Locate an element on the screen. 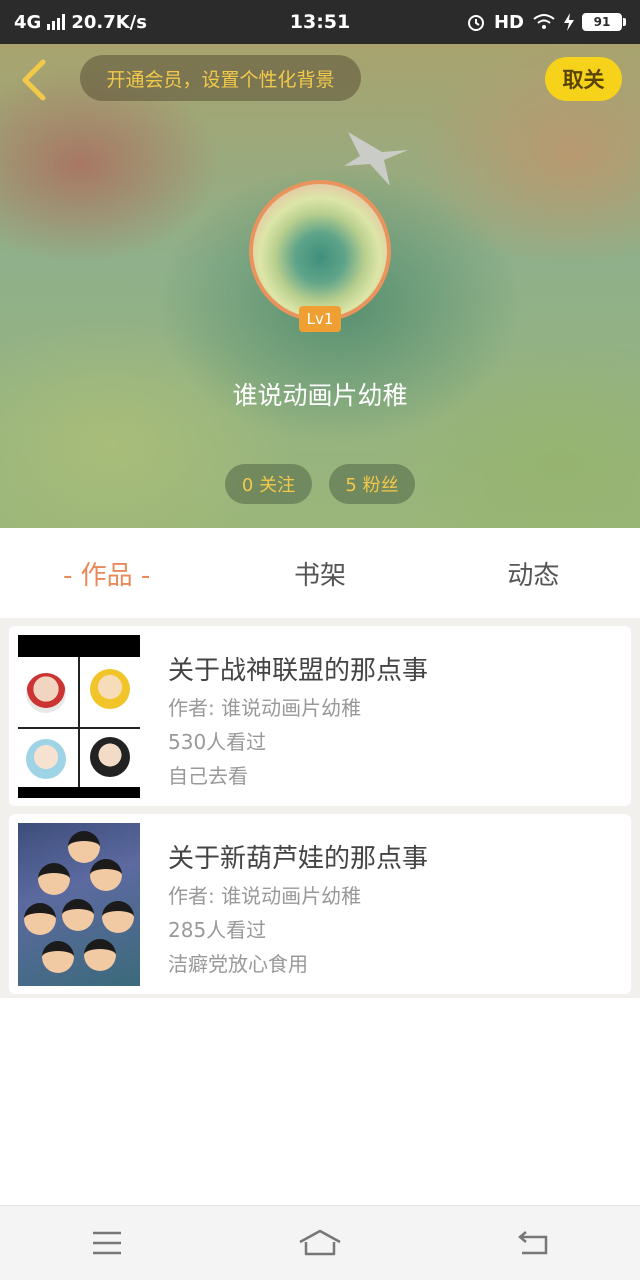  avatar is located at coordinates (320, 251).